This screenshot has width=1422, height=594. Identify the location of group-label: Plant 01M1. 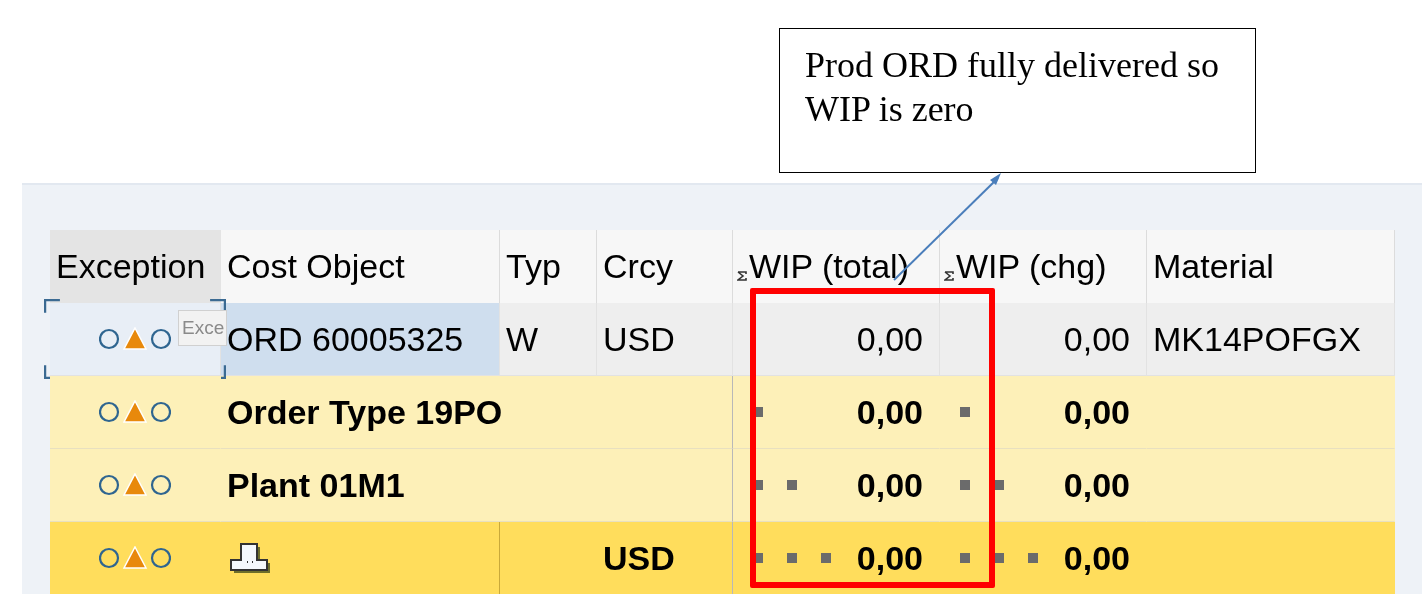
(477, 485).